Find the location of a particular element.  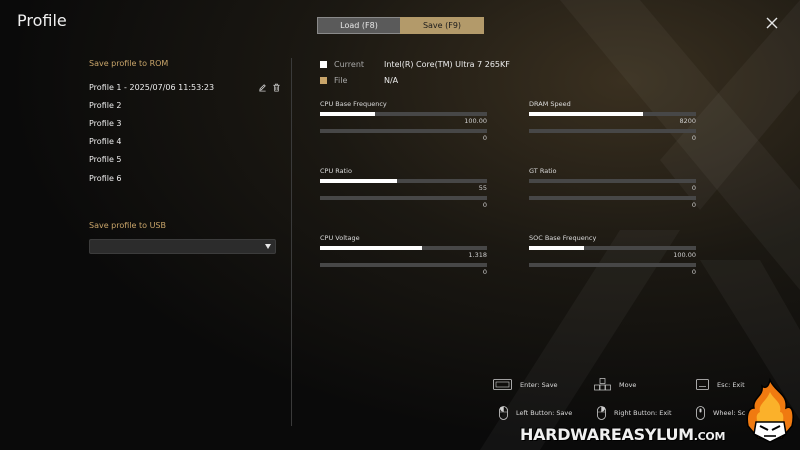

flame-mascot-icon is located at coordinates (770, 410).